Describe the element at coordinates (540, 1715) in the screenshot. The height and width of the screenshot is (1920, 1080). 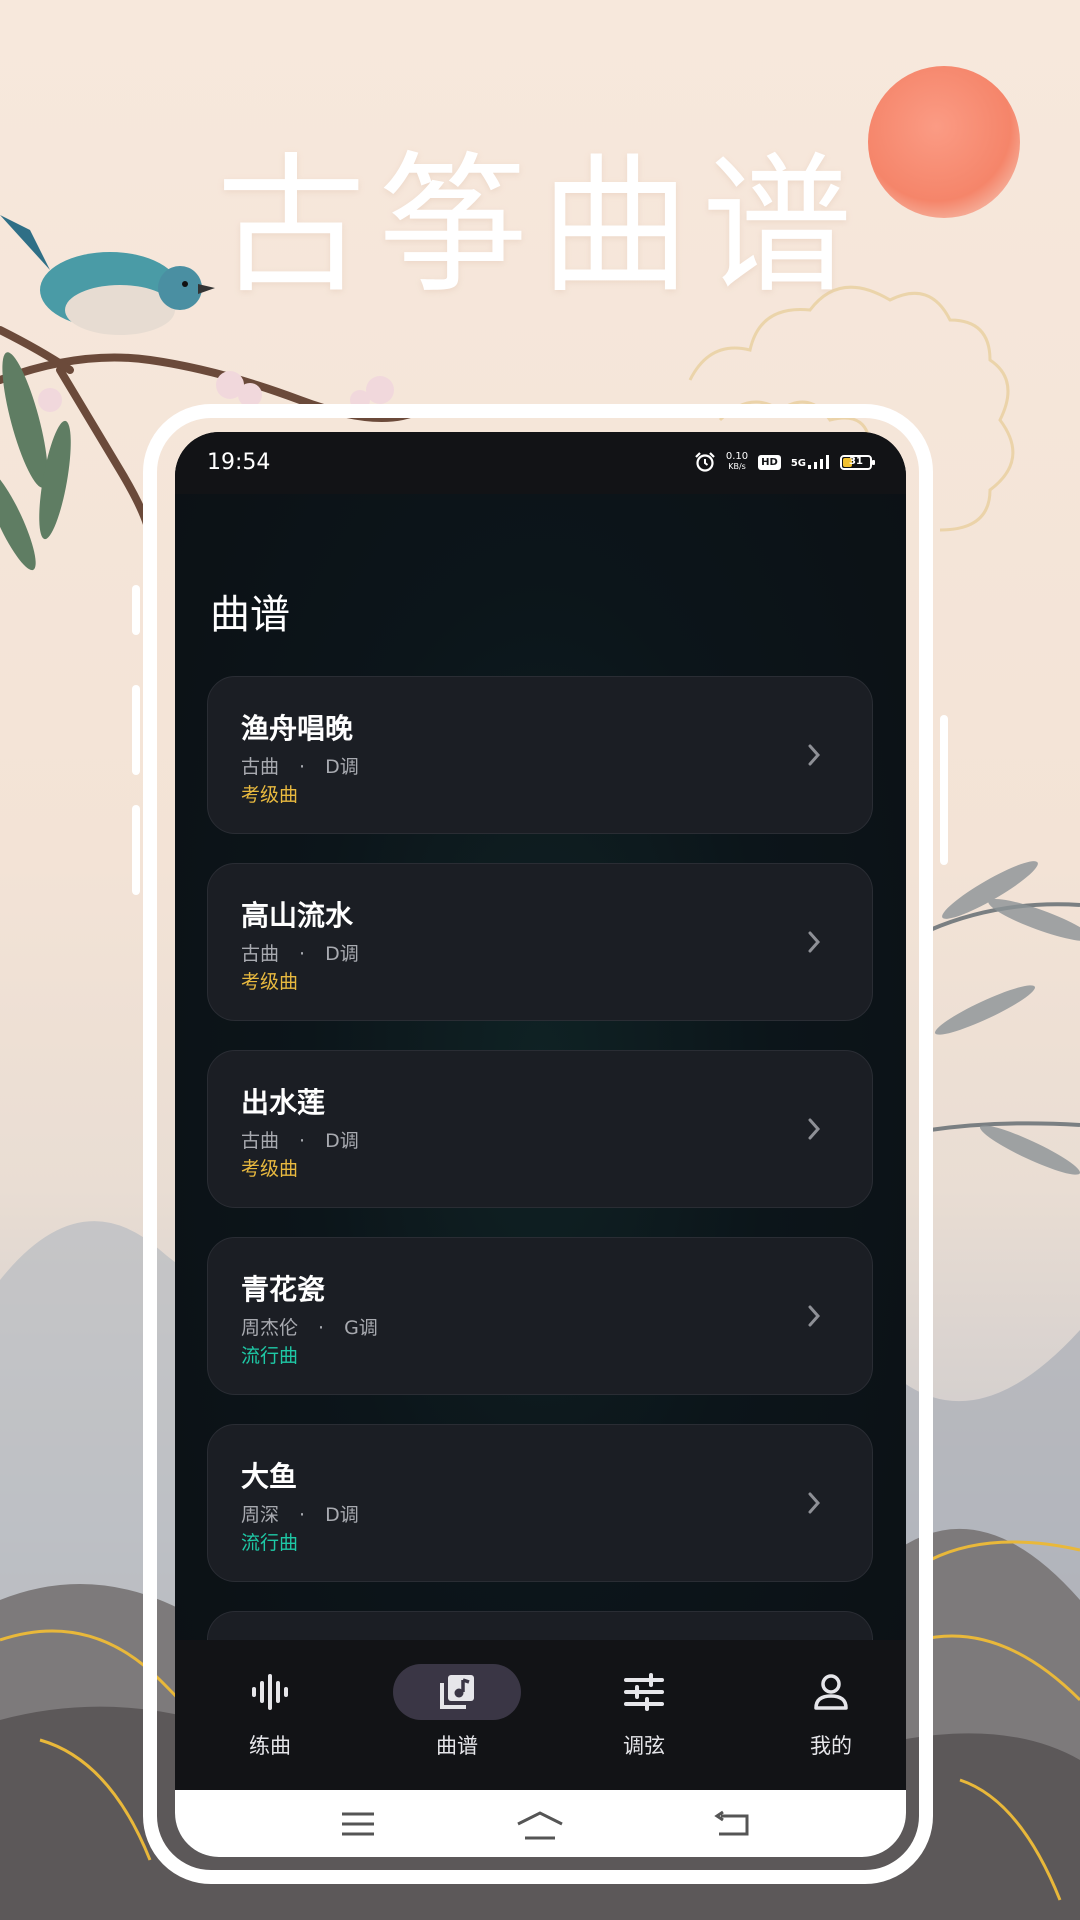
I see `bottom-tab-bar: 练曲 曲谱 调弦 我的` at that location.